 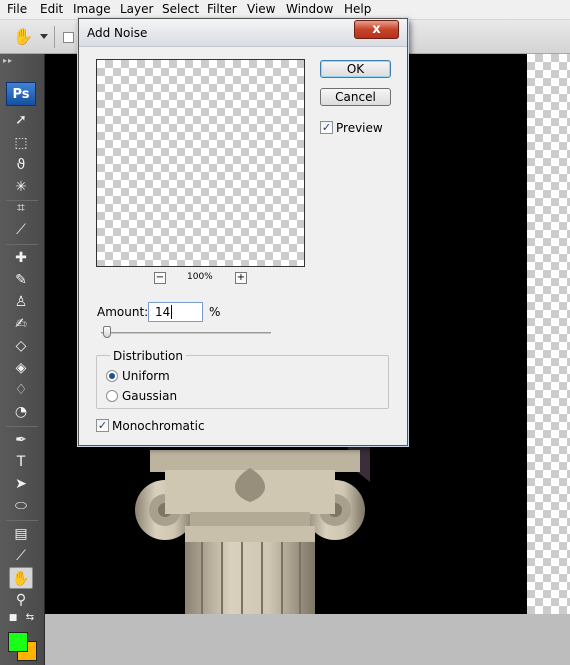 I want to click on default-colors-icon: ■, so click(x=13, y=618).